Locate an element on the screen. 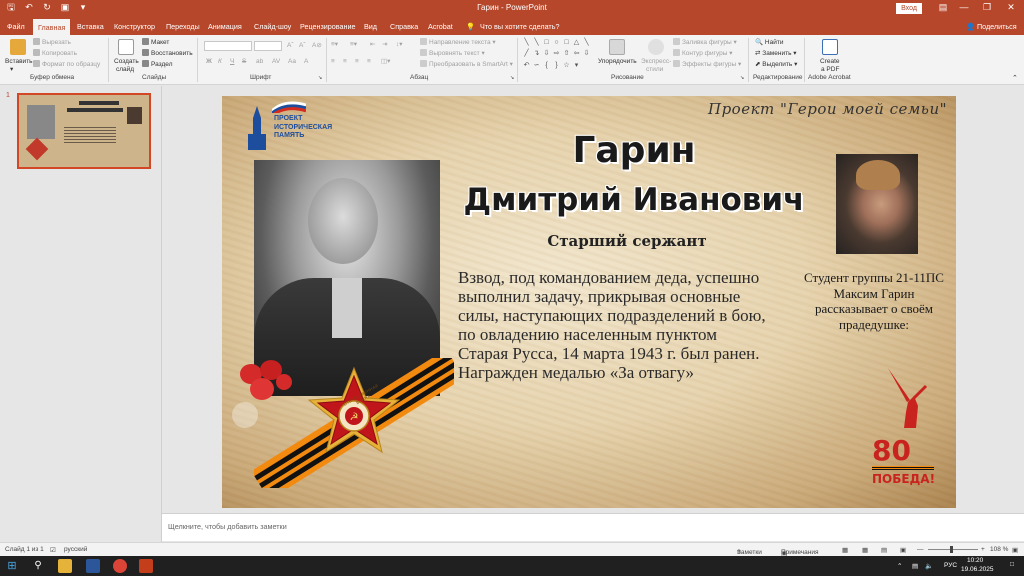 The width and height of the screenshot is (1024, 576). quick-styles-icon is located at coordinates (656, 47).